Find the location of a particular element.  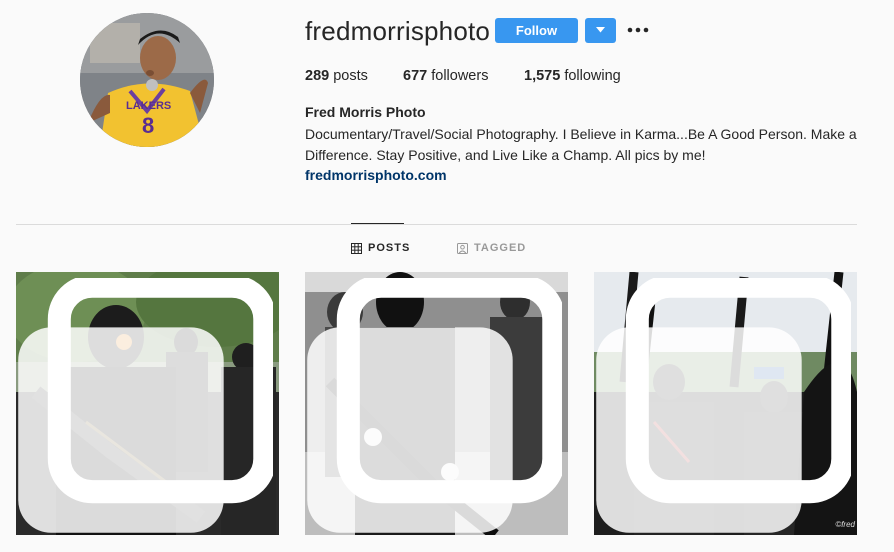

bio-website-link: fredmorrisphoto.com is located at coordinates (376, 175).